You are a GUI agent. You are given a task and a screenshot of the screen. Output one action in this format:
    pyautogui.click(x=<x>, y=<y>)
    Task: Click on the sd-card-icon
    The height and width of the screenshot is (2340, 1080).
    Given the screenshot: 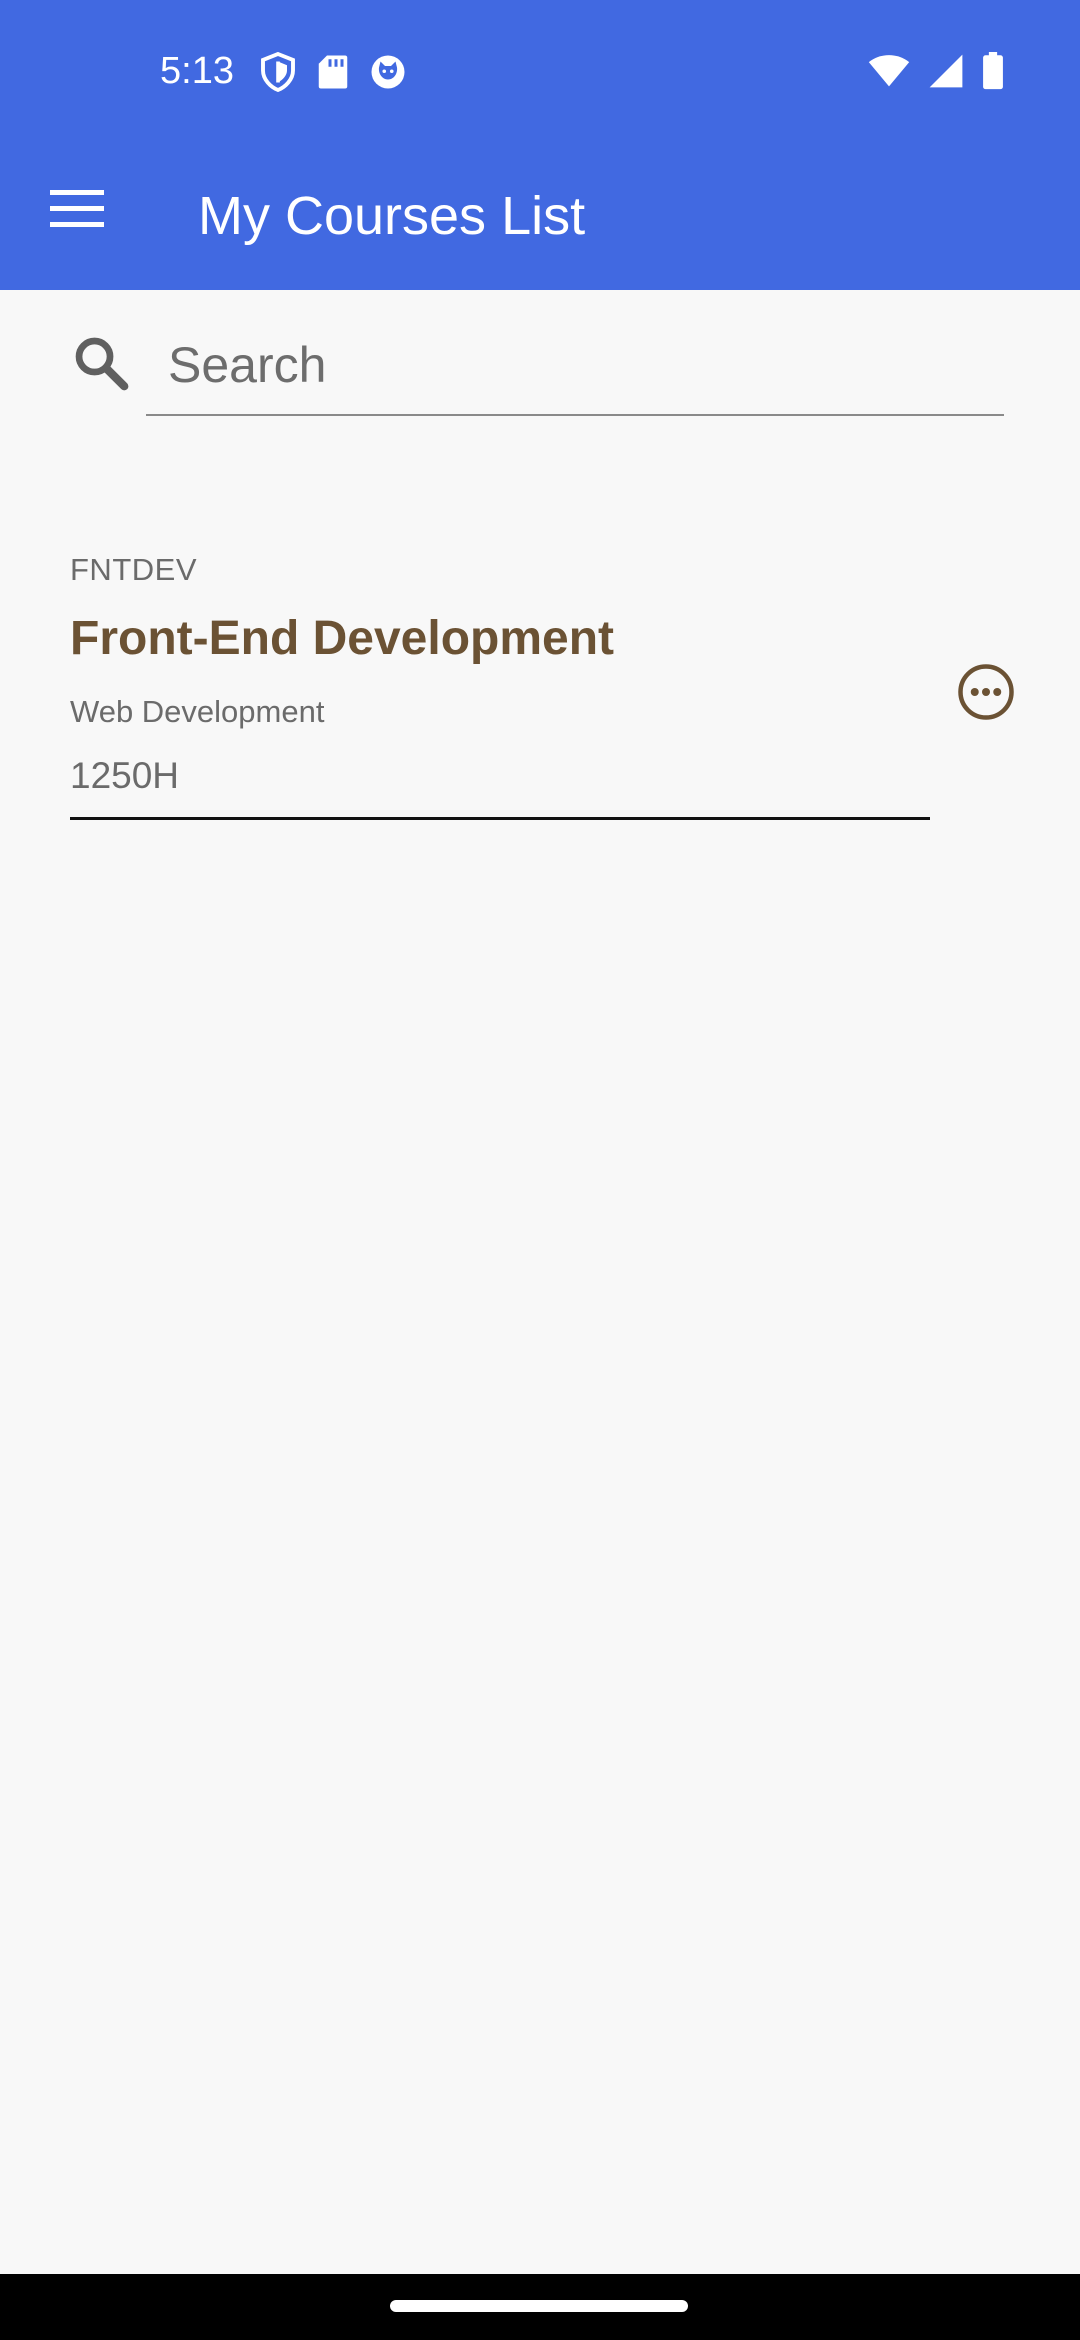 What is the action you would take?
    pyautogui.click(x=333, y=72)
    